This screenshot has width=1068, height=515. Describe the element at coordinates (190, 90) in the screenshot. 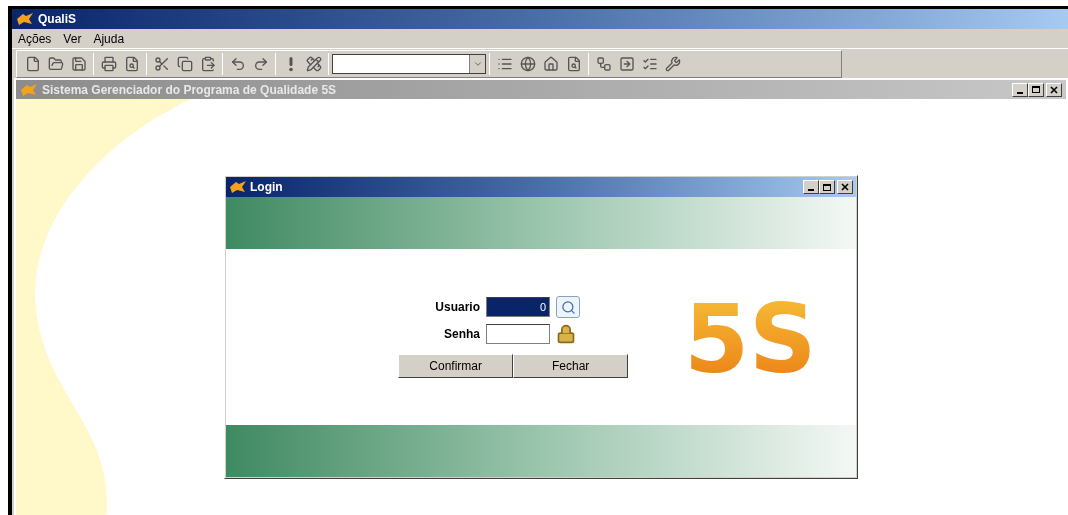

I see `child-window-title: Sistema Gerenciador do Programa de Qualidade 5S` at that location.